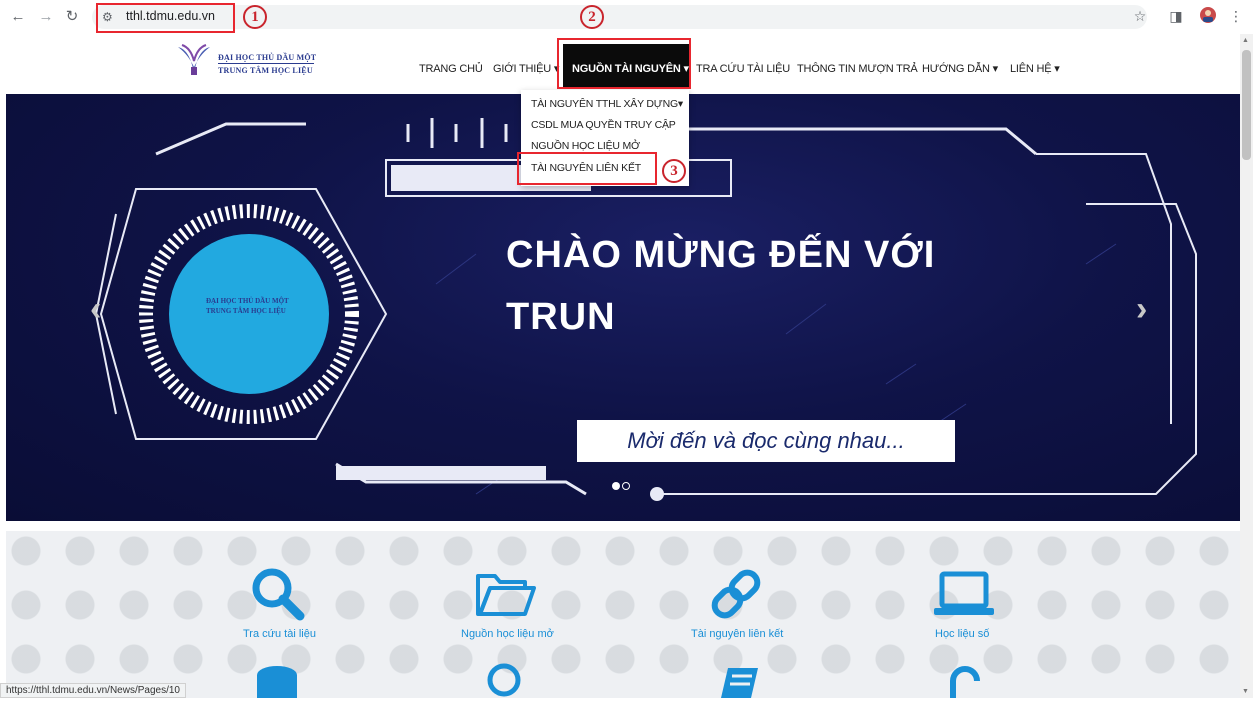 The height and width of the screenshot is (703, 1253). I want to click on reload-icon: ↻, so click(72, 17).